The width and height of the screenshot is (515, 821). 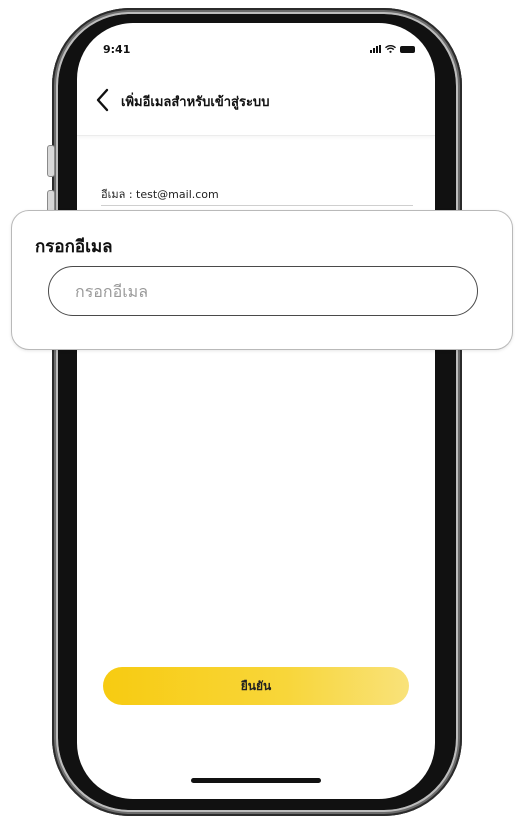 I want to click on status-time: 9:41, so click(x=117, y=49).